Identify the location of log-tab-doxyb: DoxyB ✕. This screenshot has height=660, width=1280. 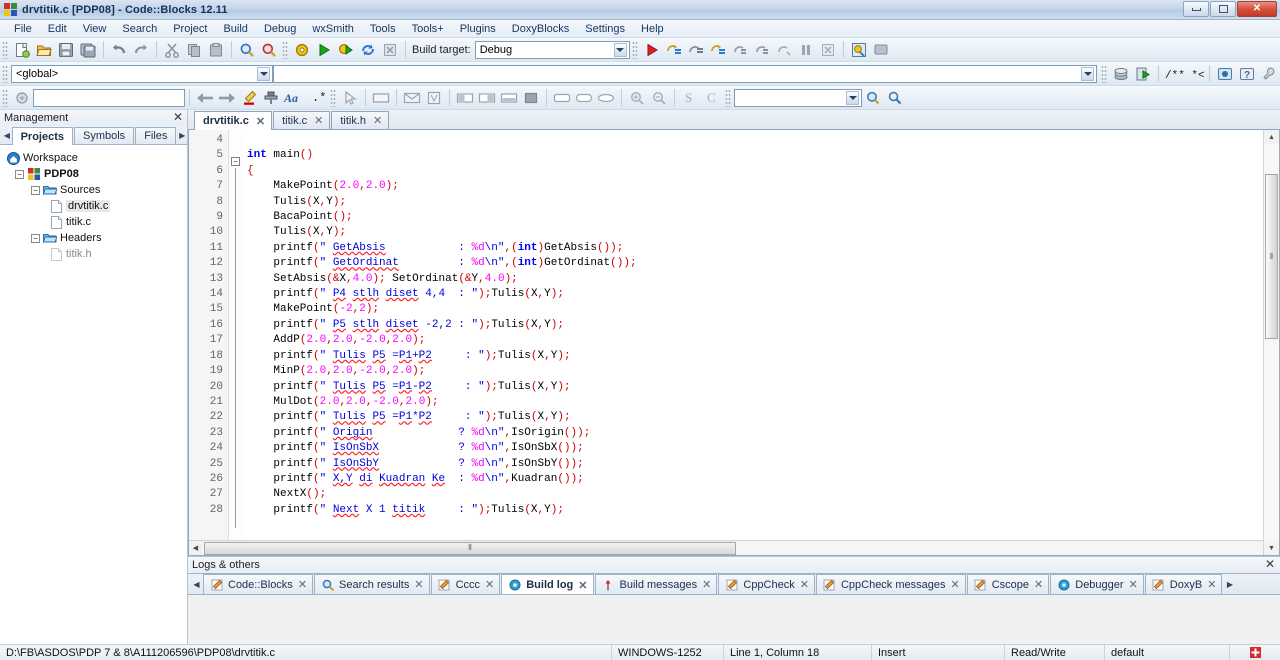
(1183, 584).